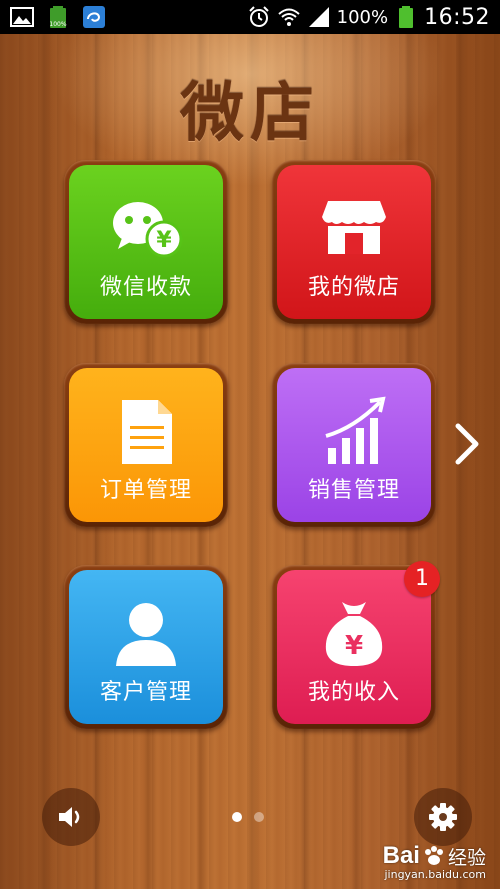 The width and height of the screenshot is (500, 889). Describe the element at coordinates (146, 229) in the screenshot. I see `wechat-payment-icon: ¥` at that location.